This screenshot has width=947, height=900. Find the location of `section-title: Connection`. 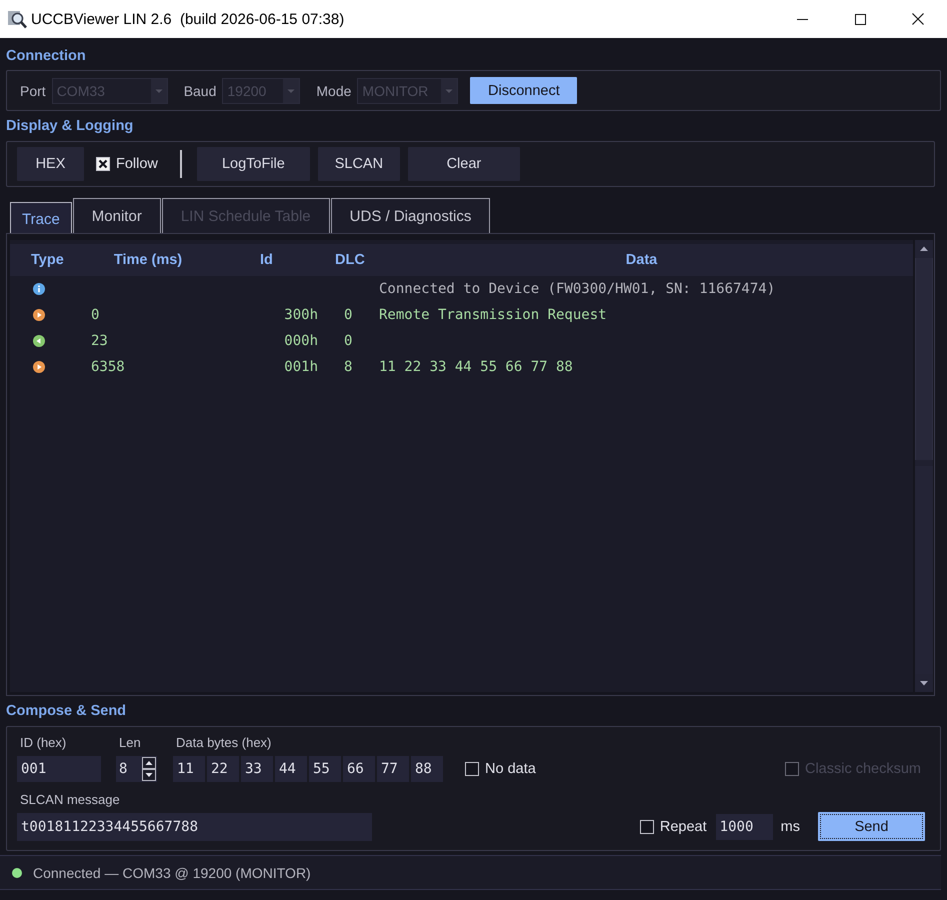

section-title: Connection is located at coordinates (46, 56).